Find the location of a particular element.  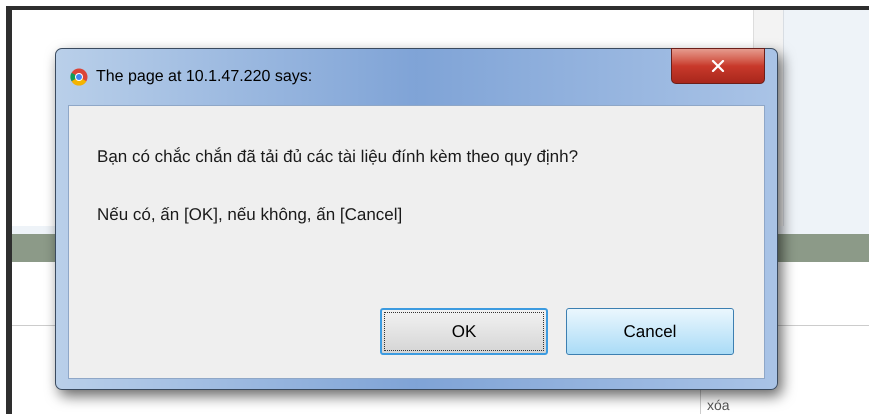

close-button is located at coordinates (718, 66).